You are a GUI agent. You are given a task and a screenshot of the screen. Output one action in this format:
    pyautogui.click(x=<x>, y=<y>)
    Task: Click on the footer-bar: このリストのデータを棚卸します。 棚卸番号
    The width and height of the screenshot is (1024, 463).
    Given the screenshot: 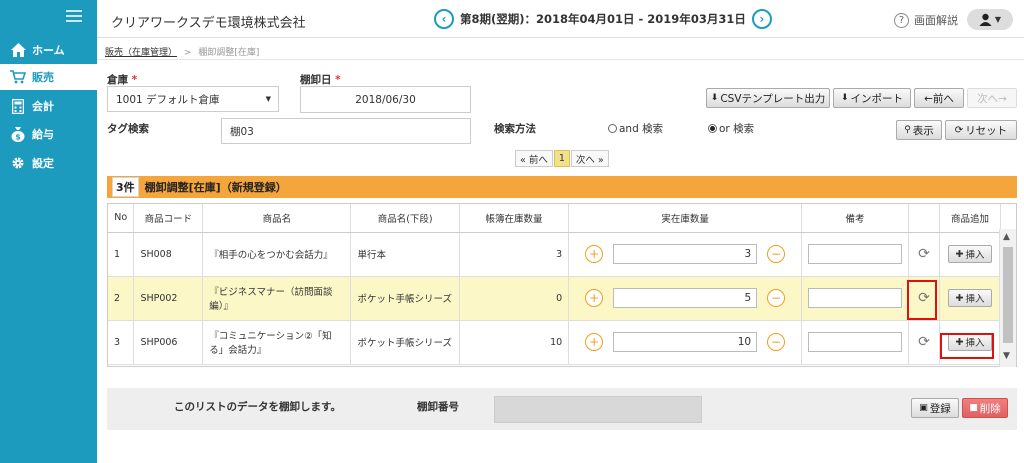 What is the action you would take?
    pyautogui.click(x=562, y=409)
    